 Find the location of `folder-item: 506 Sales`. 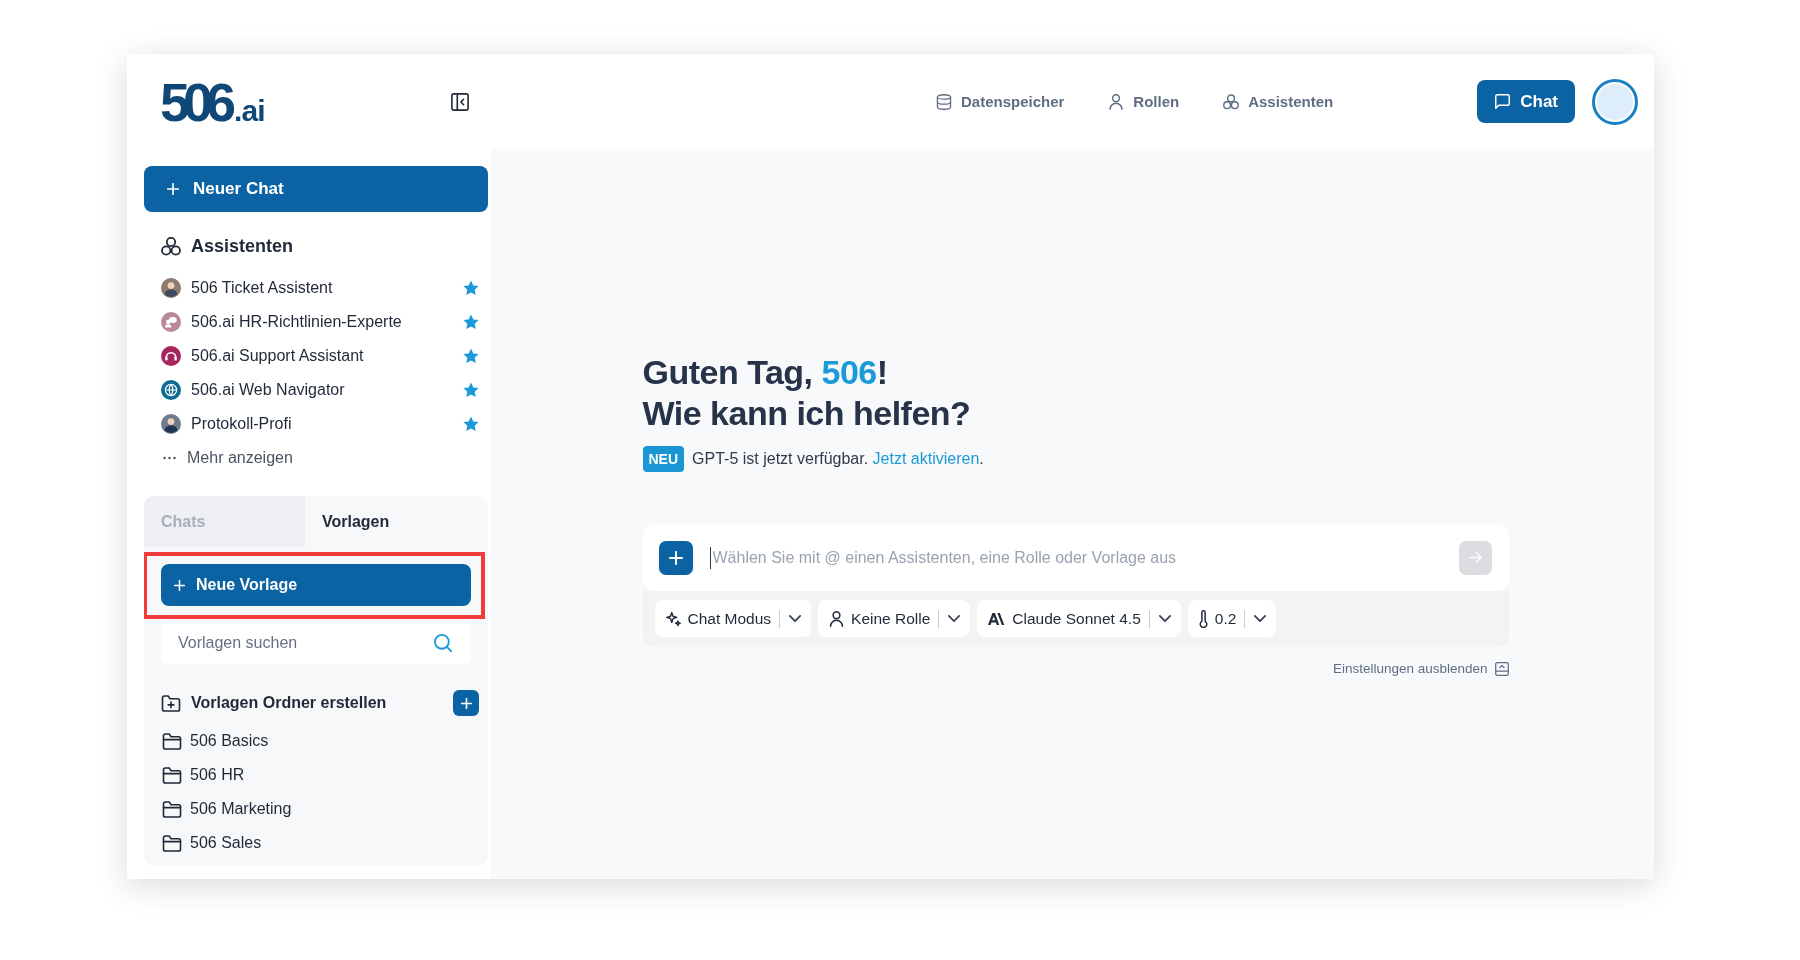

folder-item: 506 Sales is located at coordinates (203, 843).